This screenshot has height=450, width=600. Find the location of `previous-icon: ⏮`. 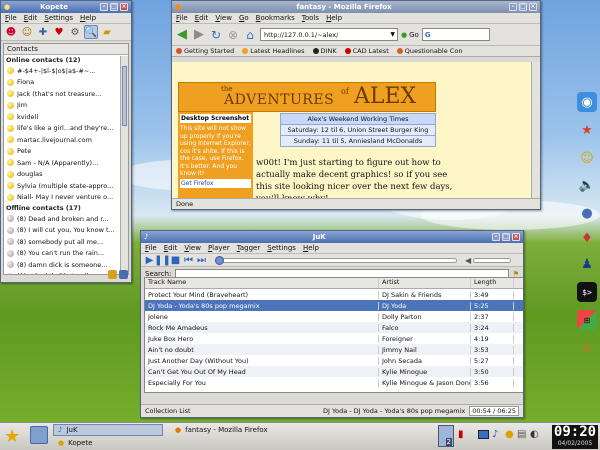

previous-icon: ⏮ is located at coordinates (188, 260).